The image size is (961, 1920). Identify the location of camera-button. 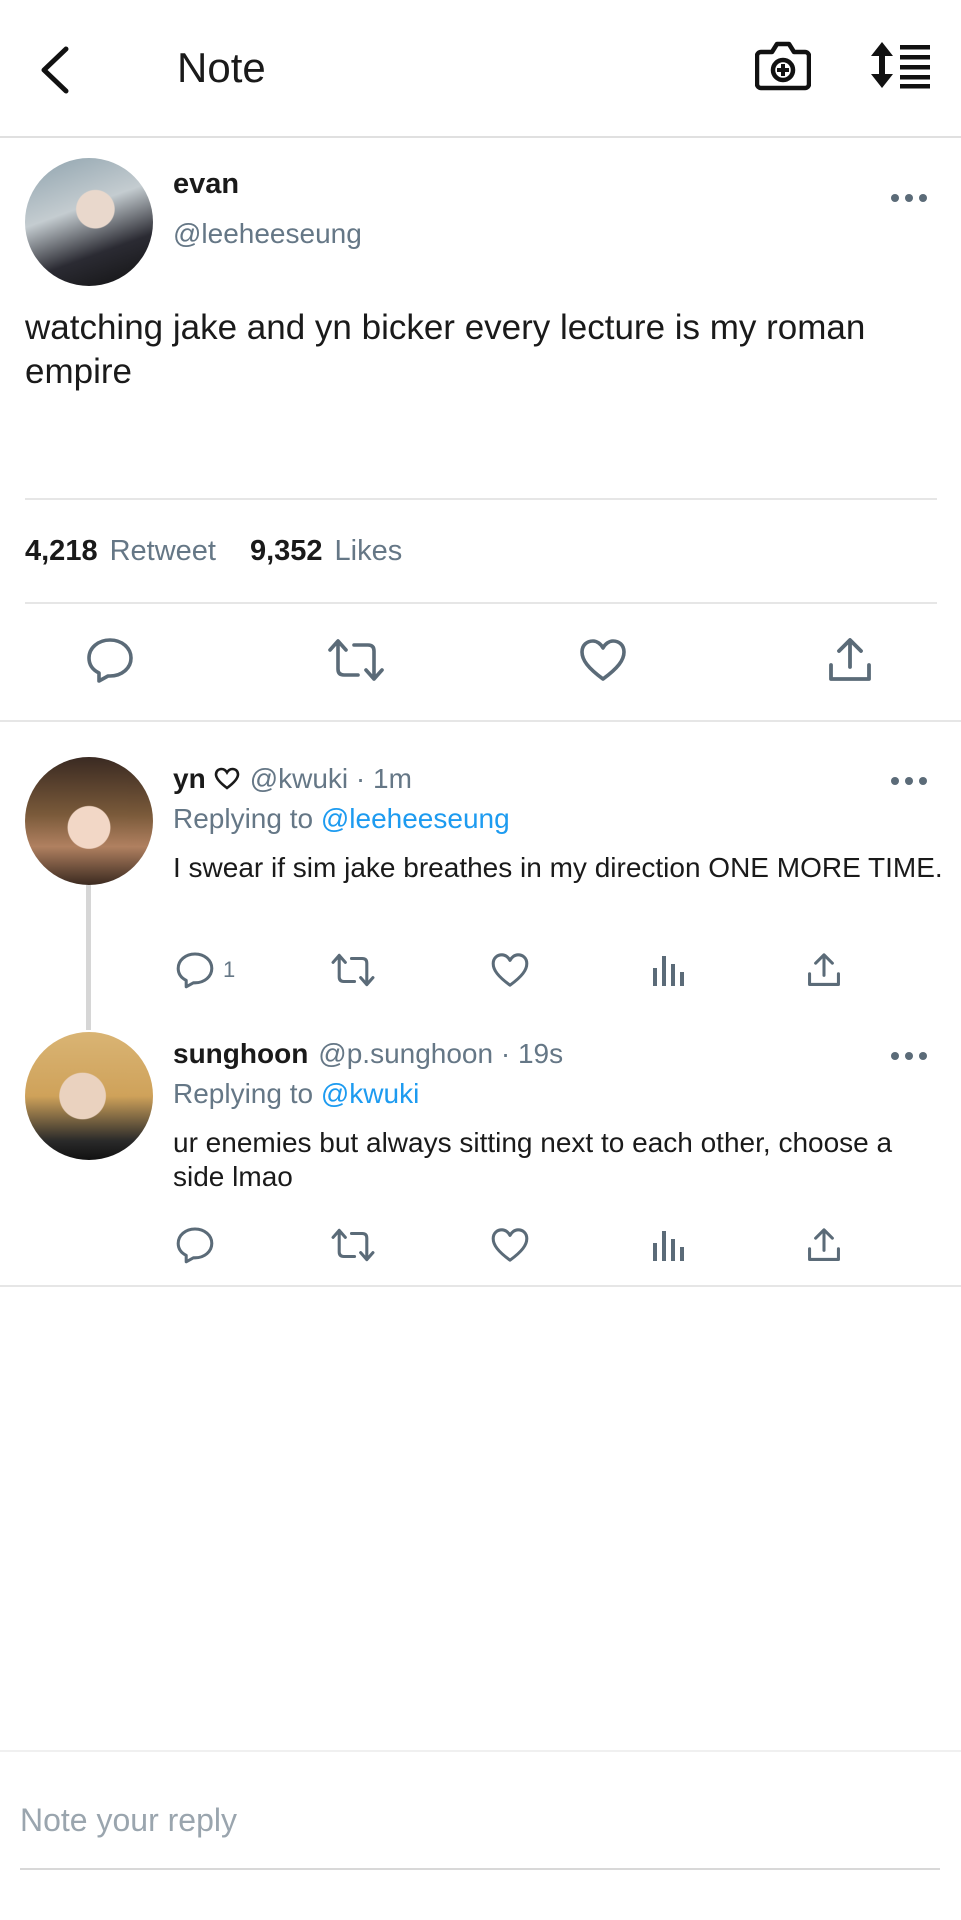
(783, 68).